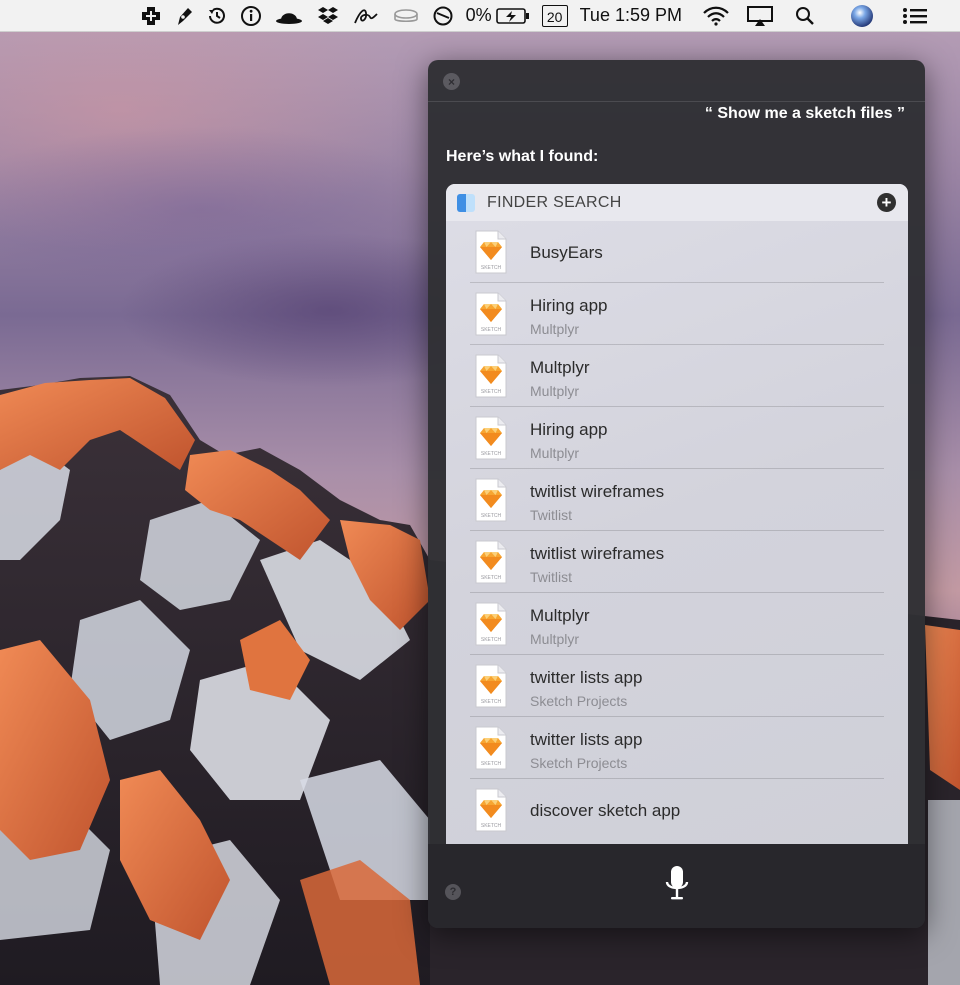 This screenshot has width=960, height=985. Describe the element at coordinates (251, 16) in the screenshot. I see `info-icon` at that location.